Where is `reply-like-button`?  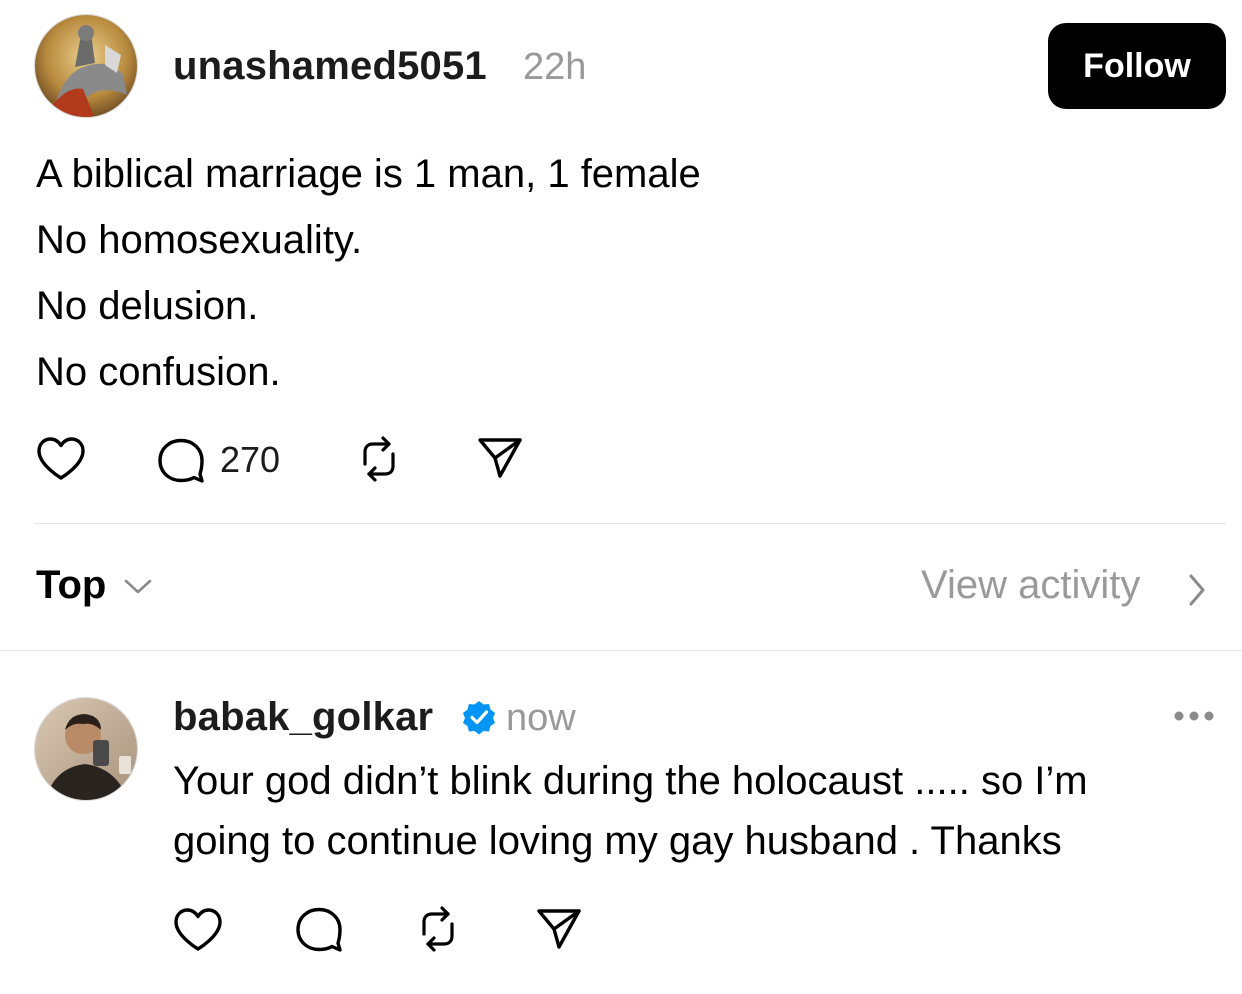 reply-like-button is located at coordinates (198, 930).